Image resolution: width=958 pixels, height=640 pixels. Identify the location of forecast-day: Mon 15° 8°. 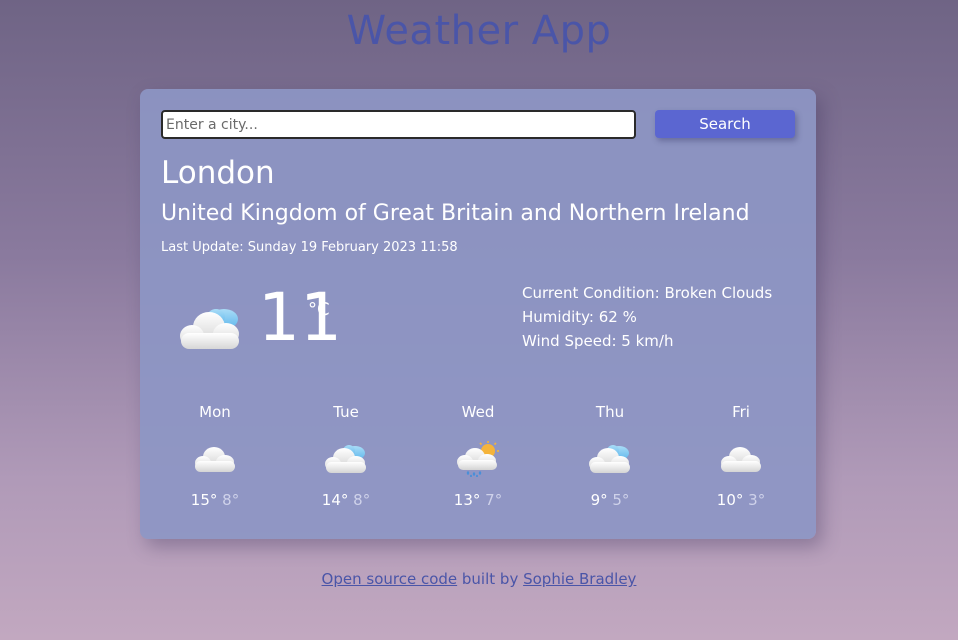
(215, 456).